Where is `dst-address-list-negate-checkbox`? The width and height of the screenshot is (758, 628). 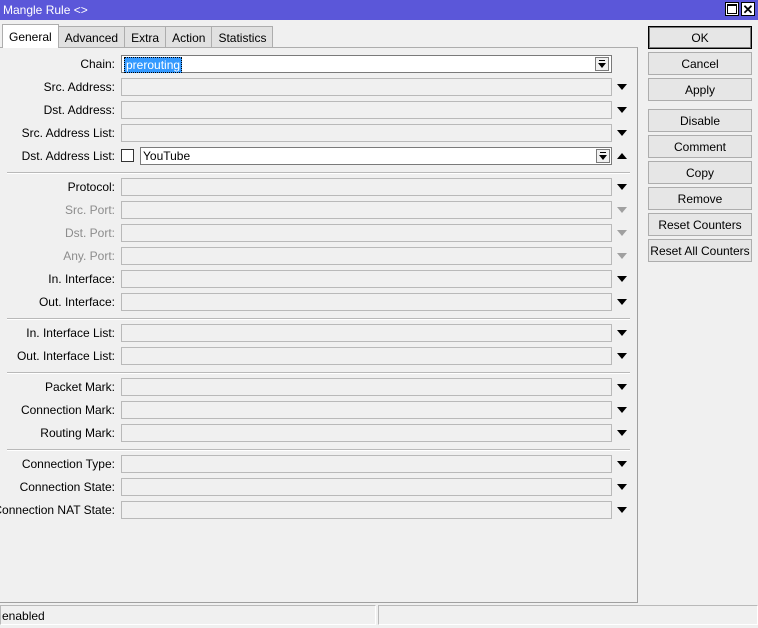
dst-address-list-negate-checkbox is located at coordinates (127, 155).